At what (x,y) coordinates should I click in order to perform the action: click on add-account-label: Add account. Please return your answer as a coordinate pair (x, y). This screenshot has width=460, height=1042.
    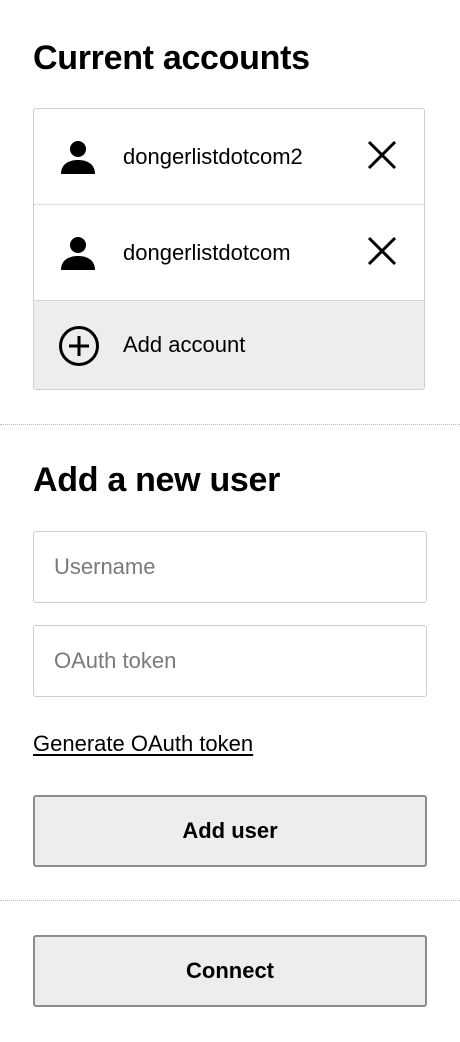
    Looking at the image, I should click on (184, 344).